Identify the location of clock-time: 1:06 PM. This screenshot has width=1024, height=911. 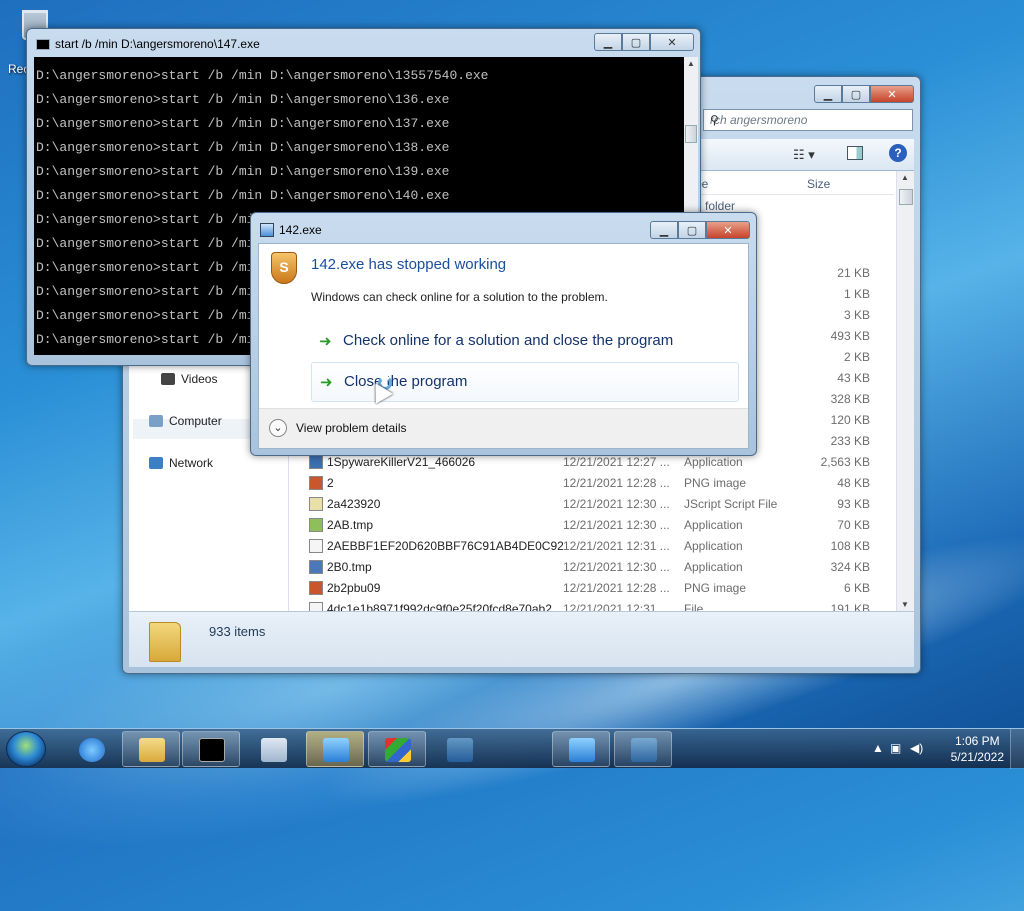
(977, 741).